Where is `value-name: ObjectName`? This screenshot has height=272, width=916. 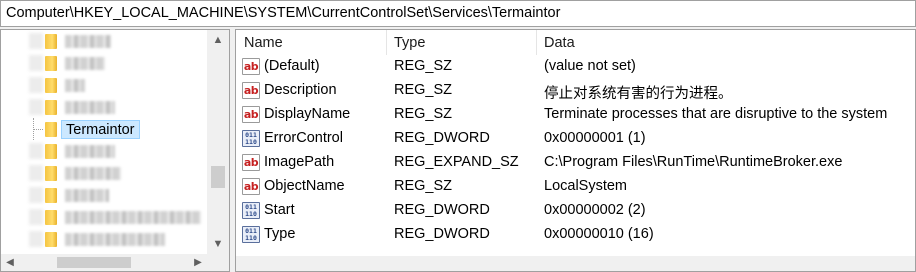
value-name: ObjectName is located at coordinates (304, 186).